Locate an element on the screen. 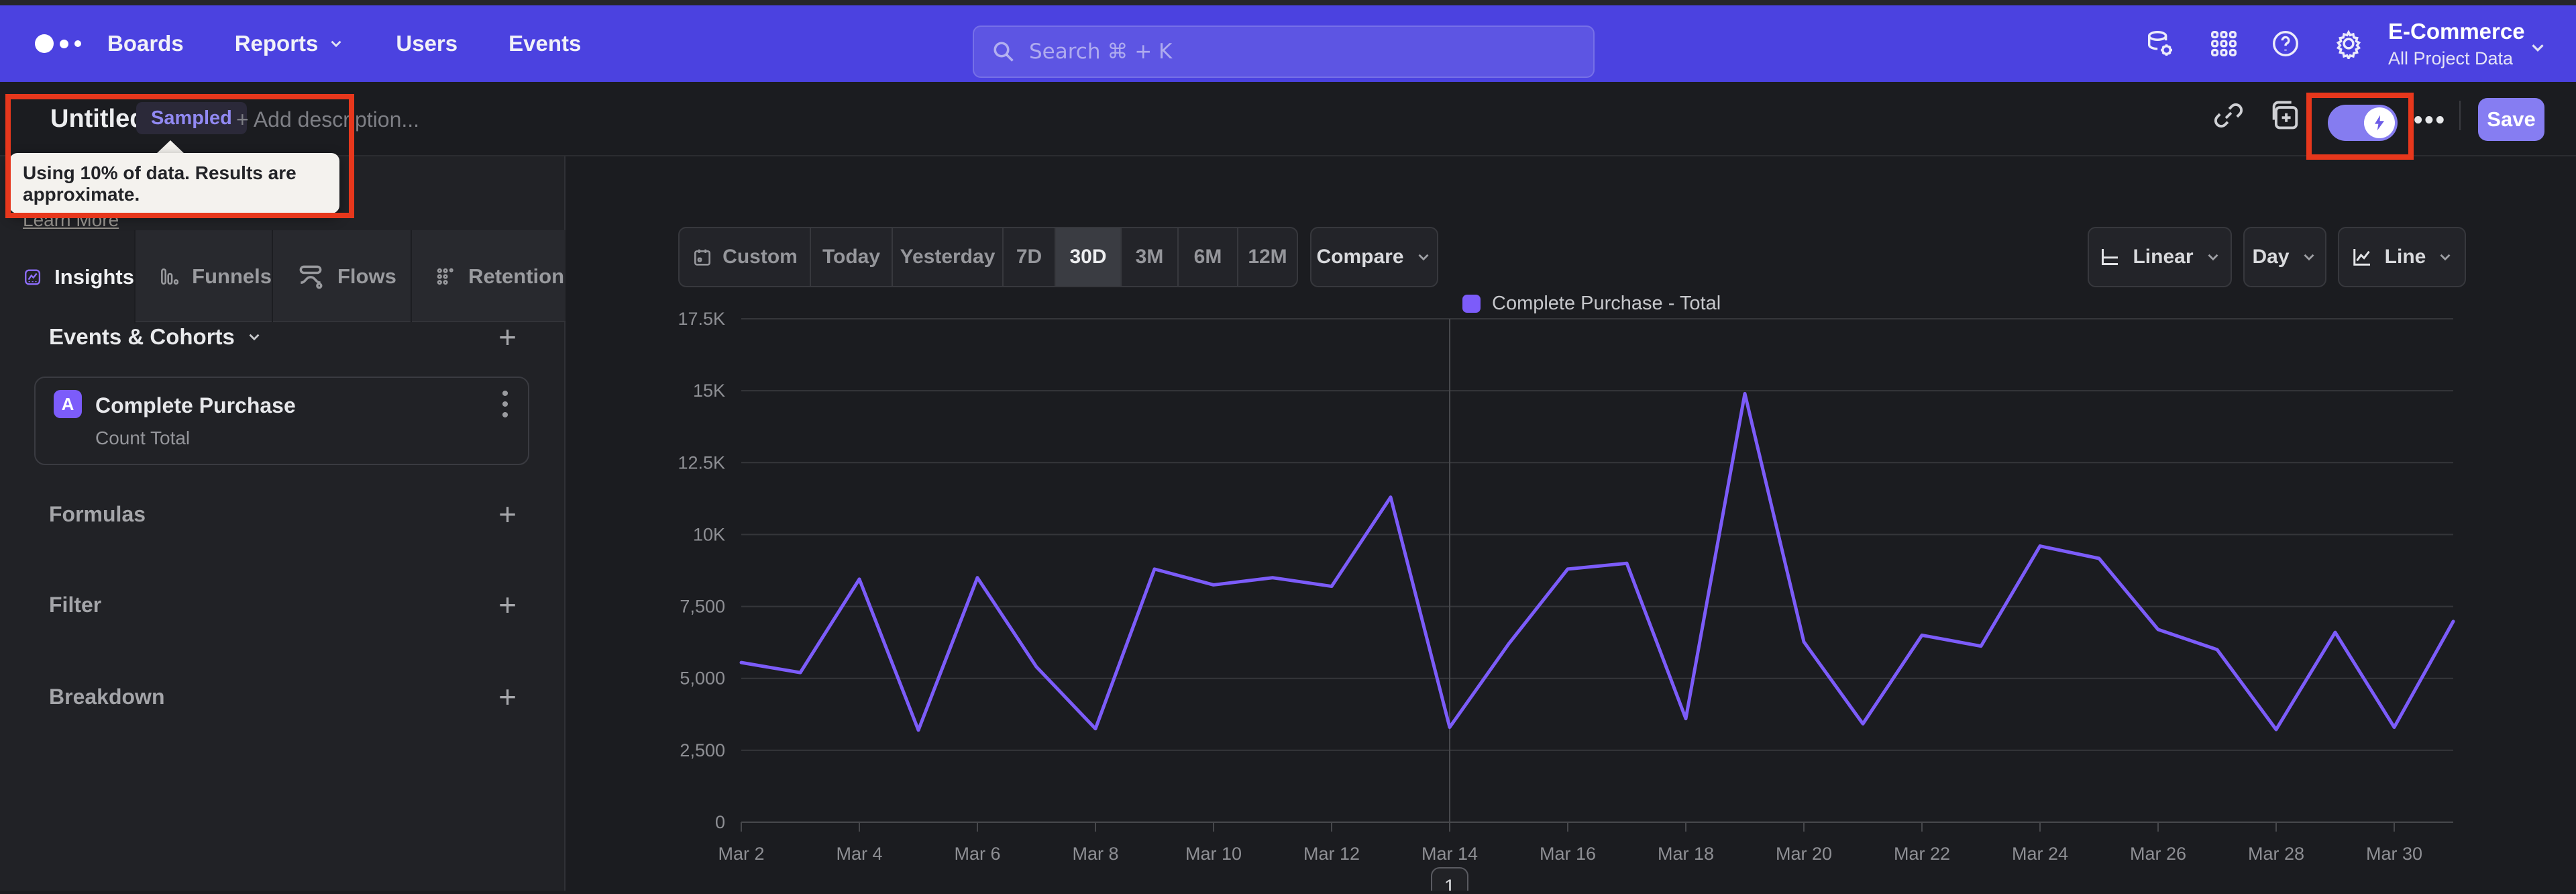  range-12m: 12M is located at coordinates (1267, 257).